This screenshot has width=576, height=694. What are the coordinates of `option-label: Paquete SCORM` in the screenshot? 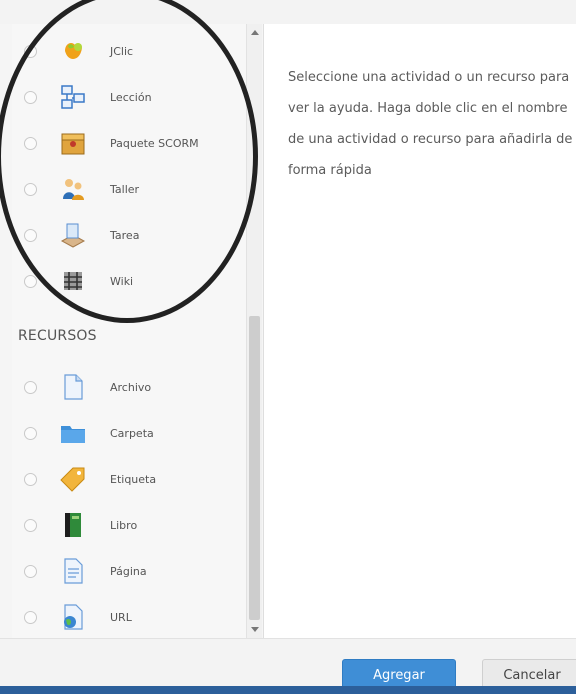 It's located at (154, 143).